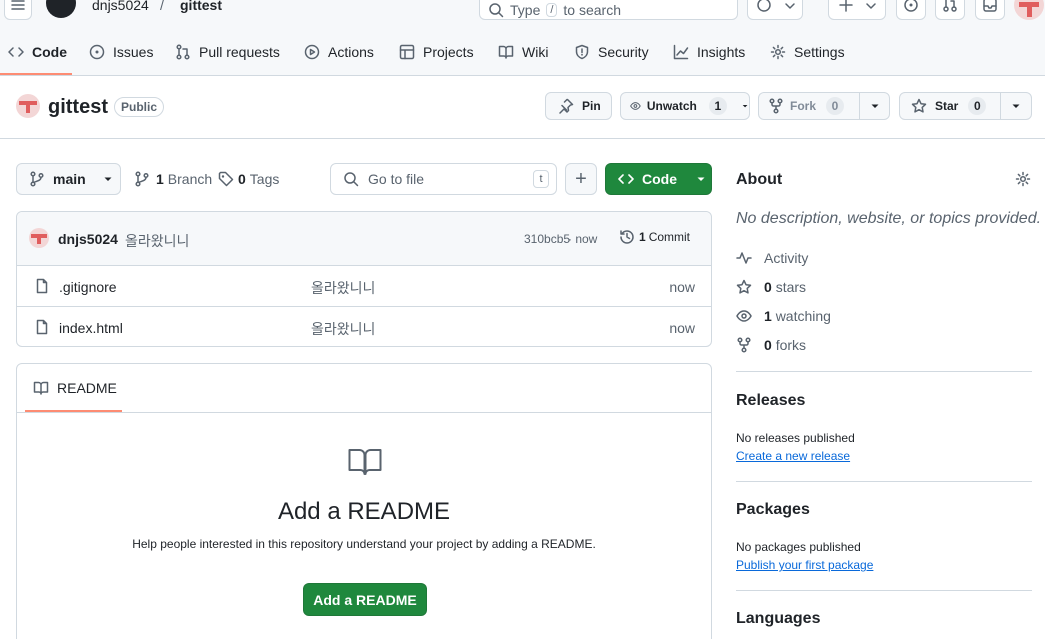 The image size is (1045, 639). I want to click on branches-label: Branch, so click(190, 179).